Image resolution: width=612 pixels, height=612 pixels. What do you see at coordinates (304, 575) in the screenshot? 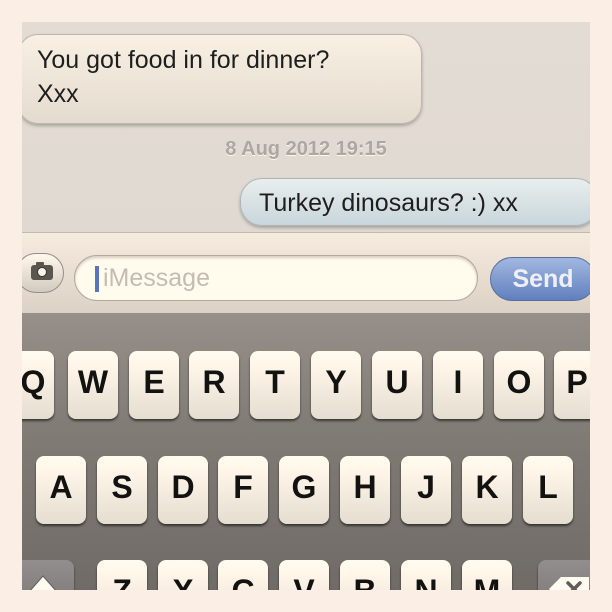
I see `key-v: V` at bounding box center [304, 575].